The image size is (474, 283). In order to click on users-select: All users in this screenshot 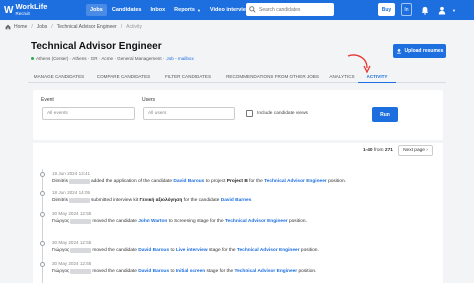, I will do `click(189, 113)`.